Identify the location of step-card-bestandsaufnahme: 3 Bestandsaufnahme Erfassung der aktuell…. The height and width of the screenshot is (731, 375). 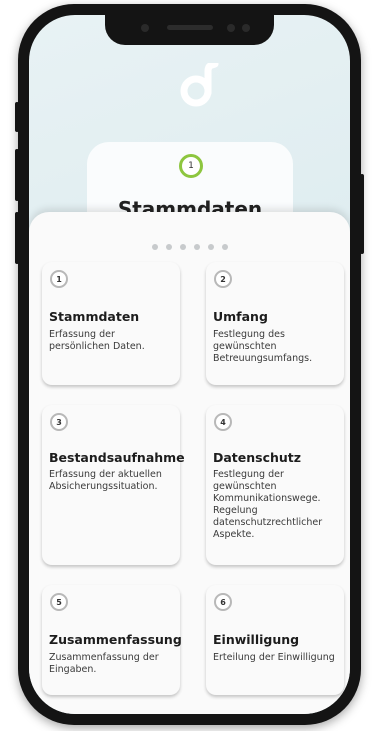
(113, 485).